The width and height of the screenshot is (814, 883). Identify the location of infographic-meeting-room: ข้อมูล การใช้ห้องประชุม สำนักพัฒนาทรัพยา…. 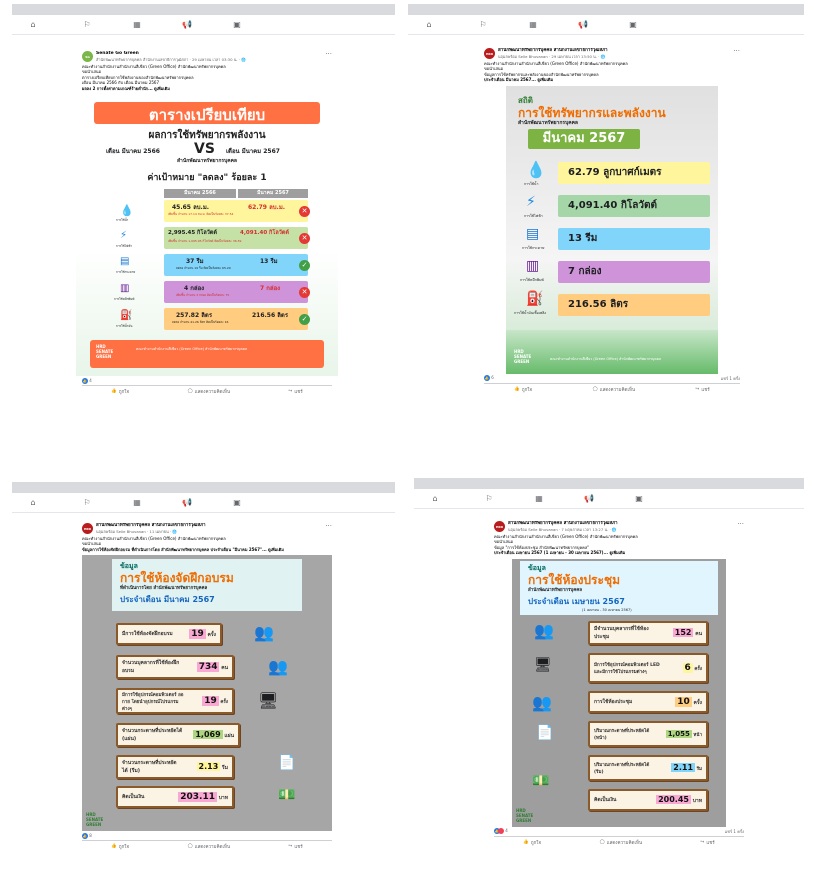
(619, 692).